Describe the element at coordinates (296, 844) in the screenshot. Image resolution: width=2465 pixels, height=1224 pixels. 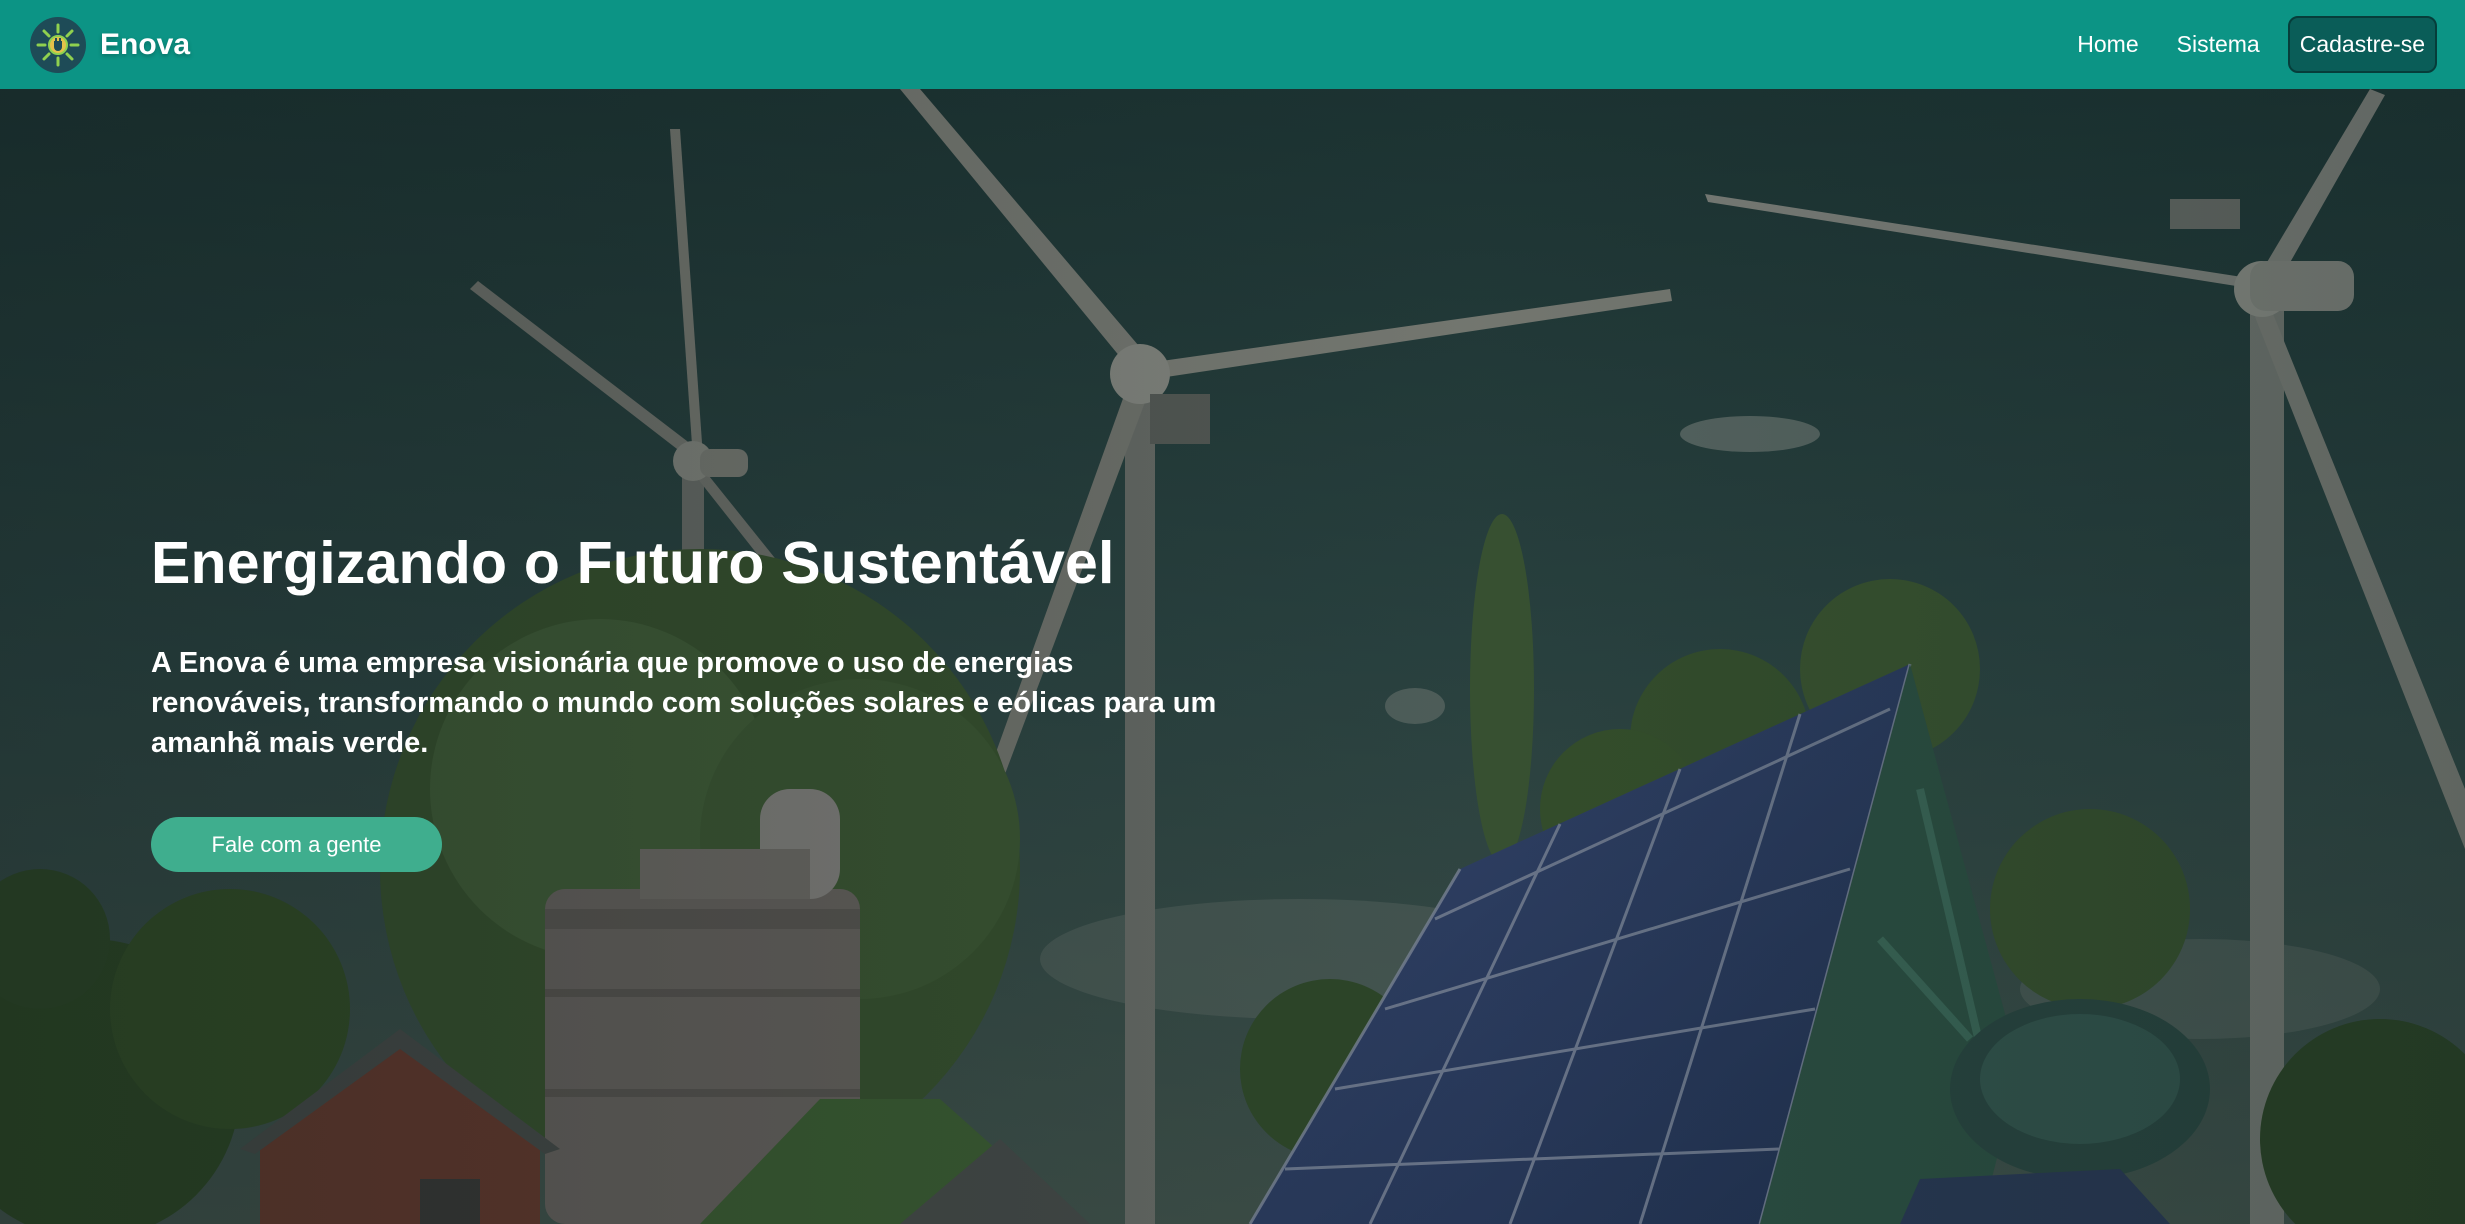
I see `contact-button: Fale com a gente` at that location.